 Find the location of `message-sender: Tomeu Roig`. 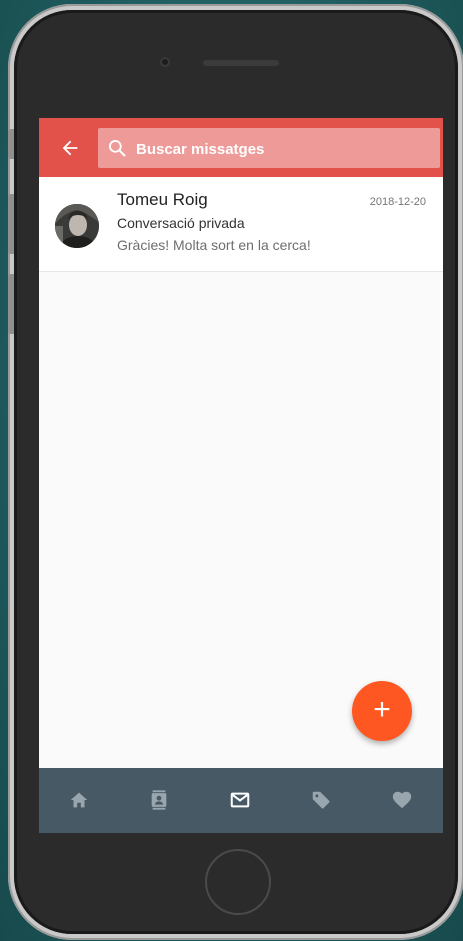

message-sender: Tomeu Roig is located at coordinates (162, 199).